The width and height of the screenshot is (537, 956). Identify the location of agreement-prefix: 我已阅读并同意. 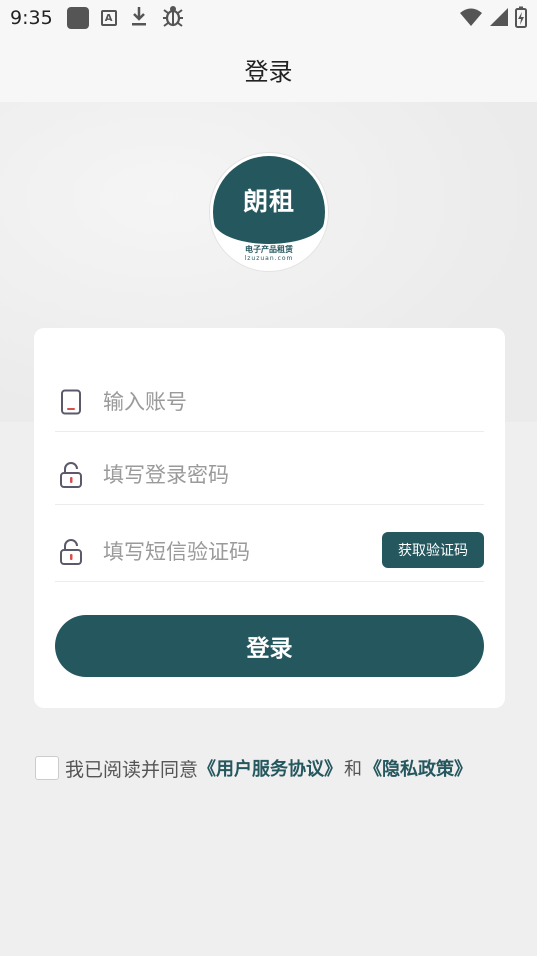
(132, 769).